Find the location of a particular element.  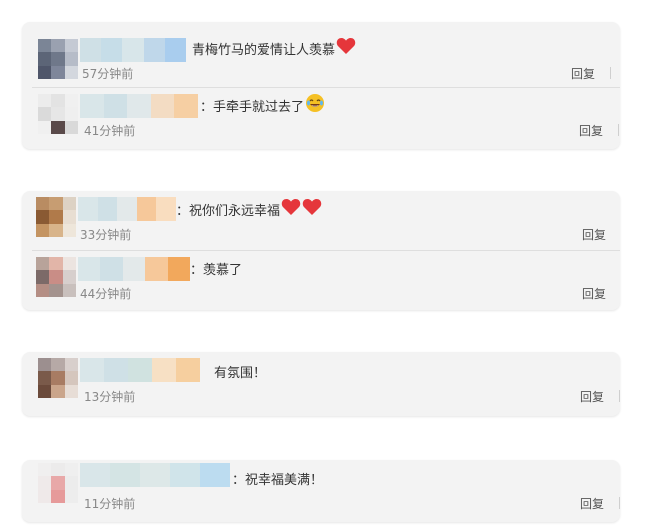

comment-text: ： 祝幸福美满！ is located at coordinates (277, 478).